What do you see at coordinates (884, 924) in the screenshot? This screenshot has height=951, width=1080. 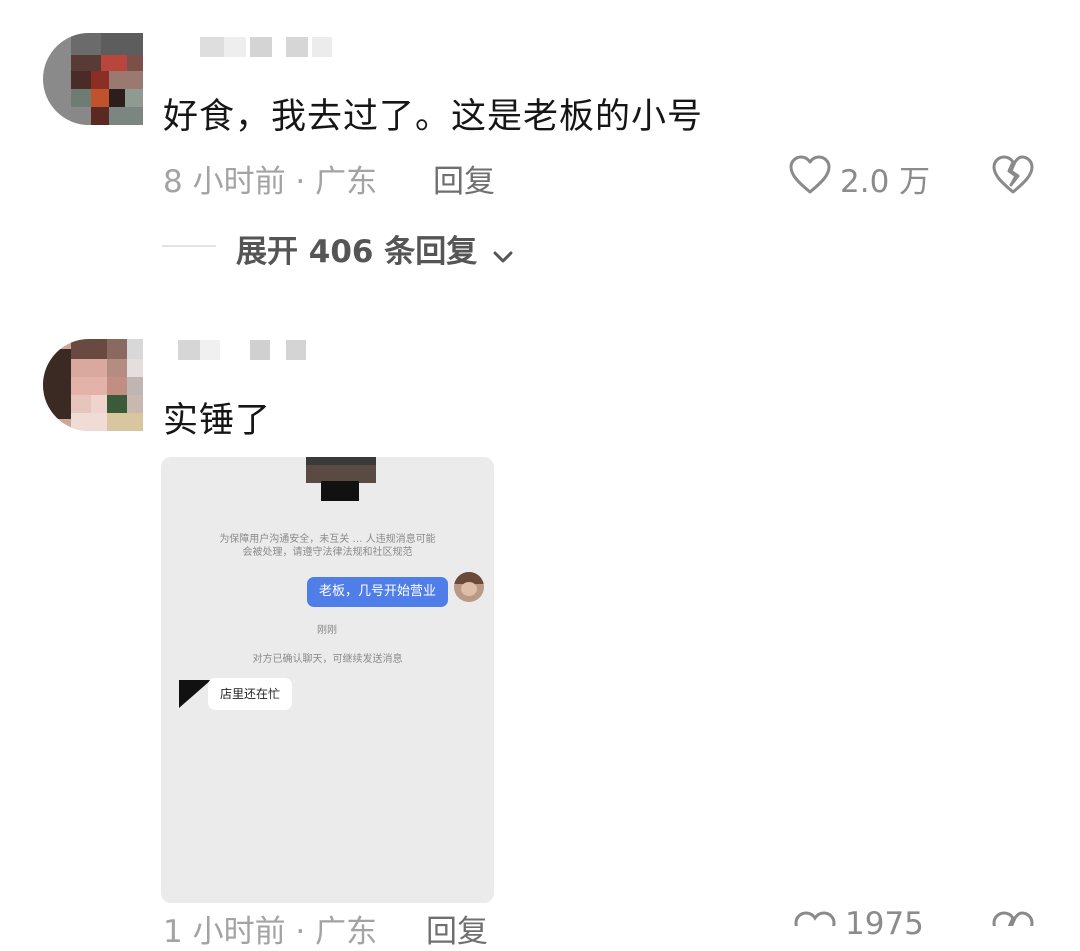 I see `like-count: 1975` at bounding box center [884, 924].